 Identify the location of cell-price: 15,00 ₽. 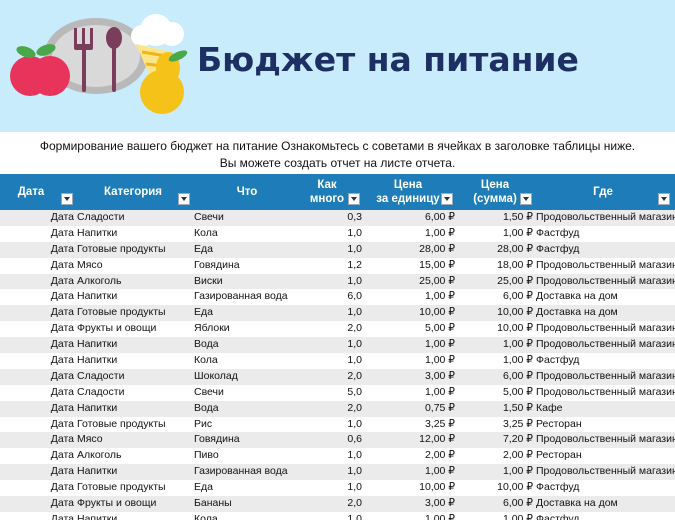
(437, 265).